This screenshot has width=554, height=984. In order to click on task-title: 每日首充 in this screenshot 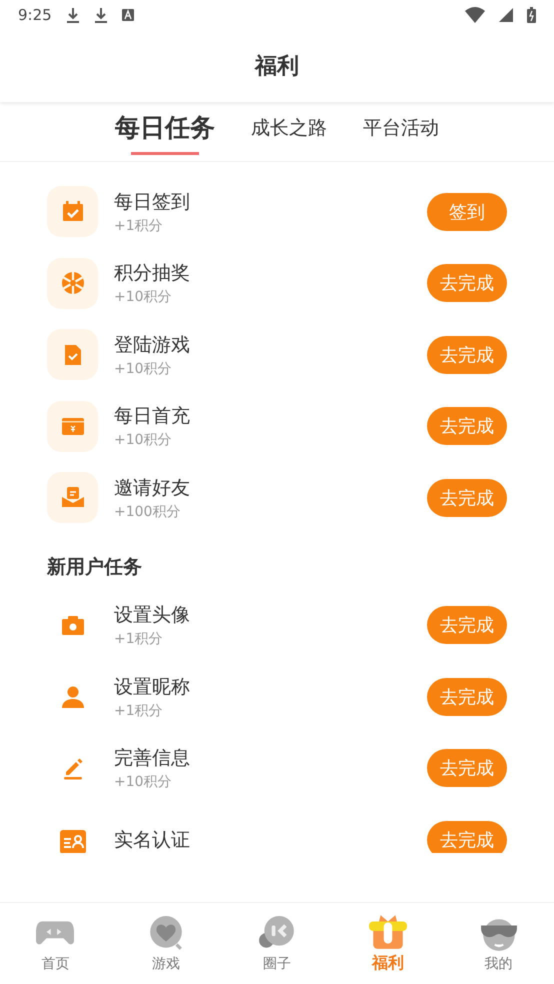, I will do `click(152, 417)`.